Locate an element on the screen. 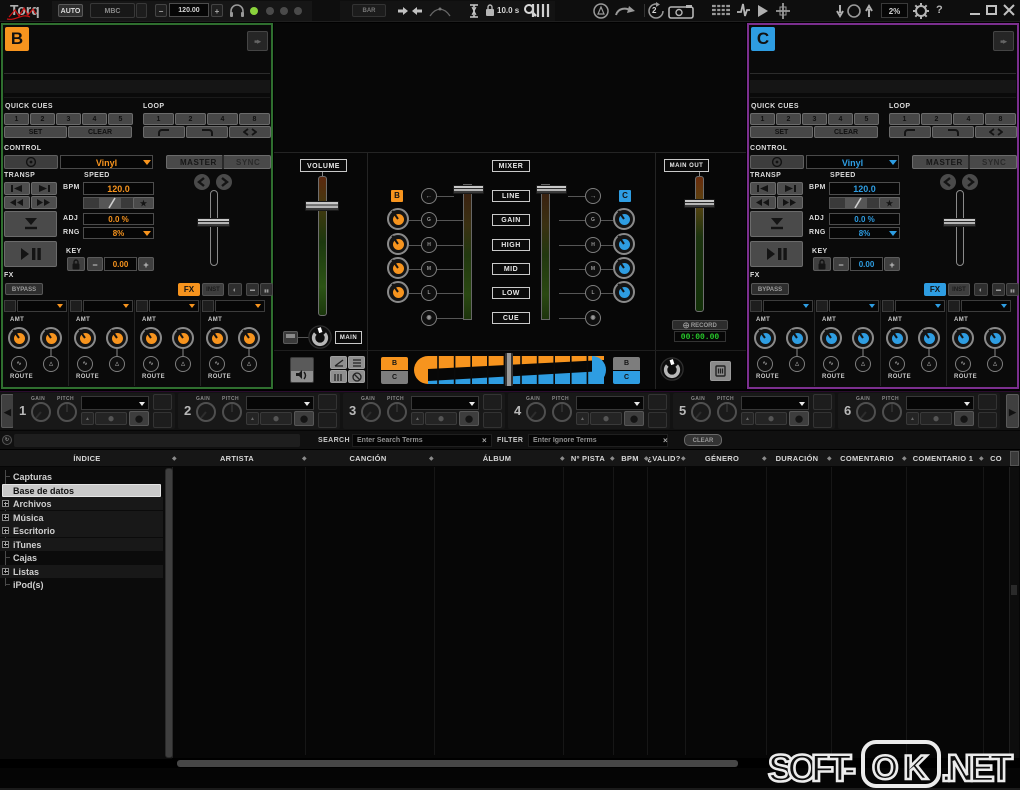  svg-text: SOFT- is located at coordinates (812, 769).